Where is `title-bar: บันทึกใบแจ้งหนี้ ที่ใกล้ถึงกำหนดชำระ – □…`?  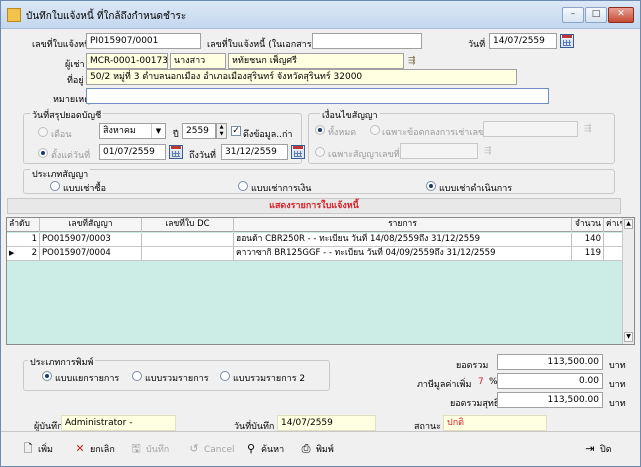
title-bar: บันทึกใบแจ้งหนี้ ที่ใกล้ถึงกำหนดชำระ – □… is located at coordinates (320, 15).